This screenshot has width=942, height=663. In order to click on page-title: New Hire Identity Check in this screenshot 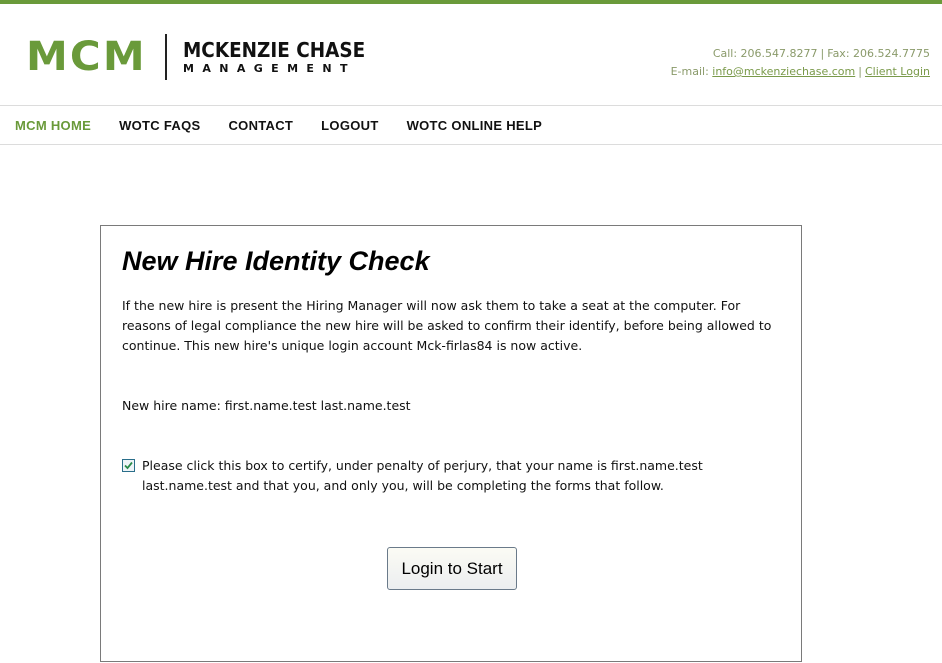, I will do `click(276, 261)`.